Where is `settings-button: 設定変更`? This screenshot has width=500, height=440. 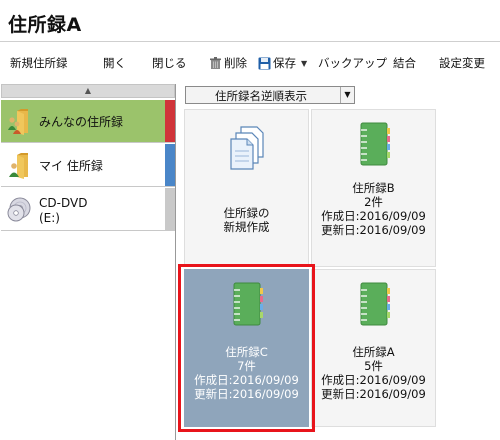 settings-button: 設定変更 is located at coordinates (462, 63).